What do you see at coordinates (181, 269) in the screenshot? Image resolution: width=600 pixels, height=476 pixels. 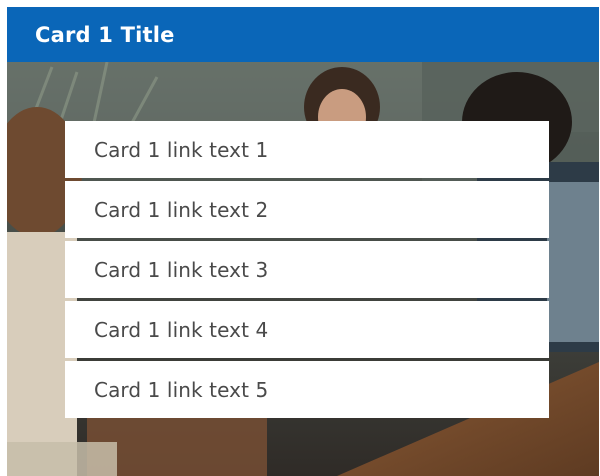 I see `card-link-label: Card 1 link text 3` at bounding box center [181, 269].